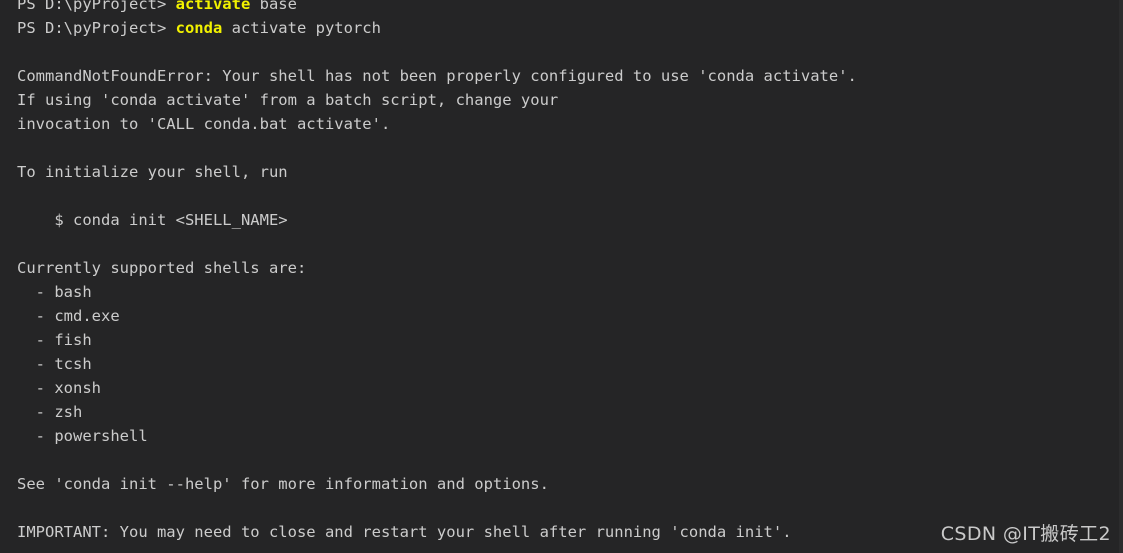 Image resolution: width=1123 pixels, height=553 pixels. Describe the element at coordinates (437, 388) in the screenshot. I see `line-shell-xonsh: - xonsh` at that location.